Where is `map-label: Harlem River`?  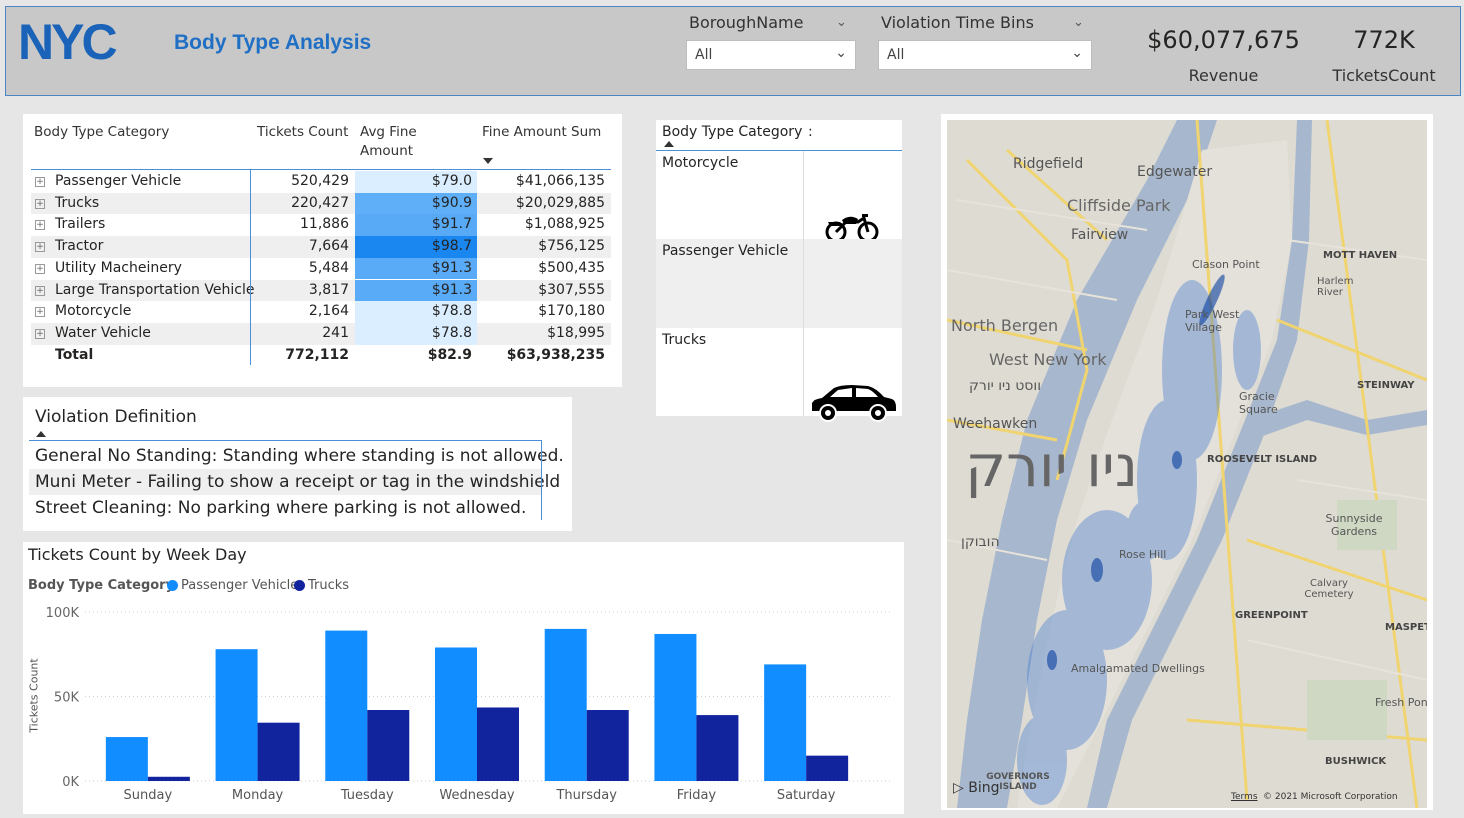
map-label: Harlem River is located at coordinates (1335, 287).